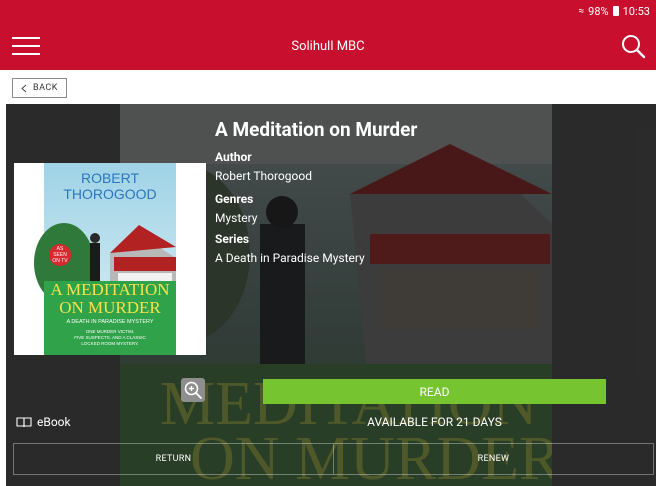  Describe the element at coordinates (233, 157) in the screenshot. I see `author-label: Author` at that location.